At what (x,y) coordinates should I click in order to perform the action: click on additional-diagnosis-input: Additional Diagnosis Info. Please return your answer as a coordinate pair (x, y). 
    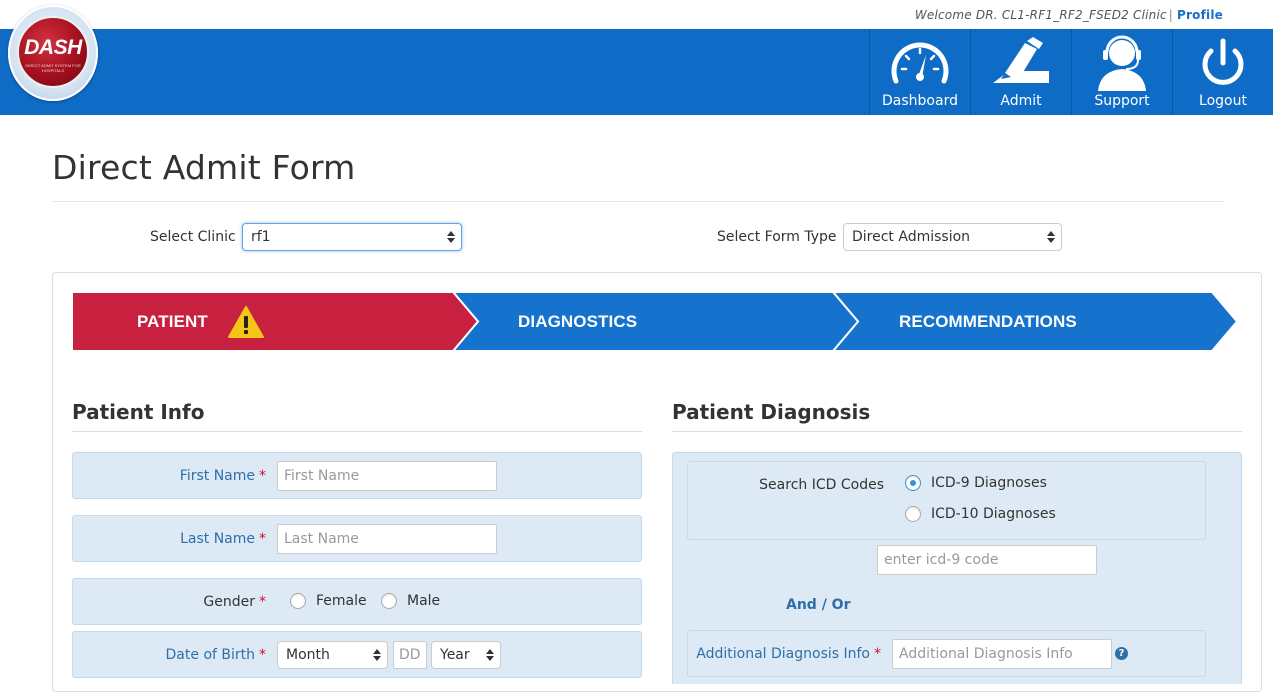
    Looking at the image, I should click on (1002, 654).